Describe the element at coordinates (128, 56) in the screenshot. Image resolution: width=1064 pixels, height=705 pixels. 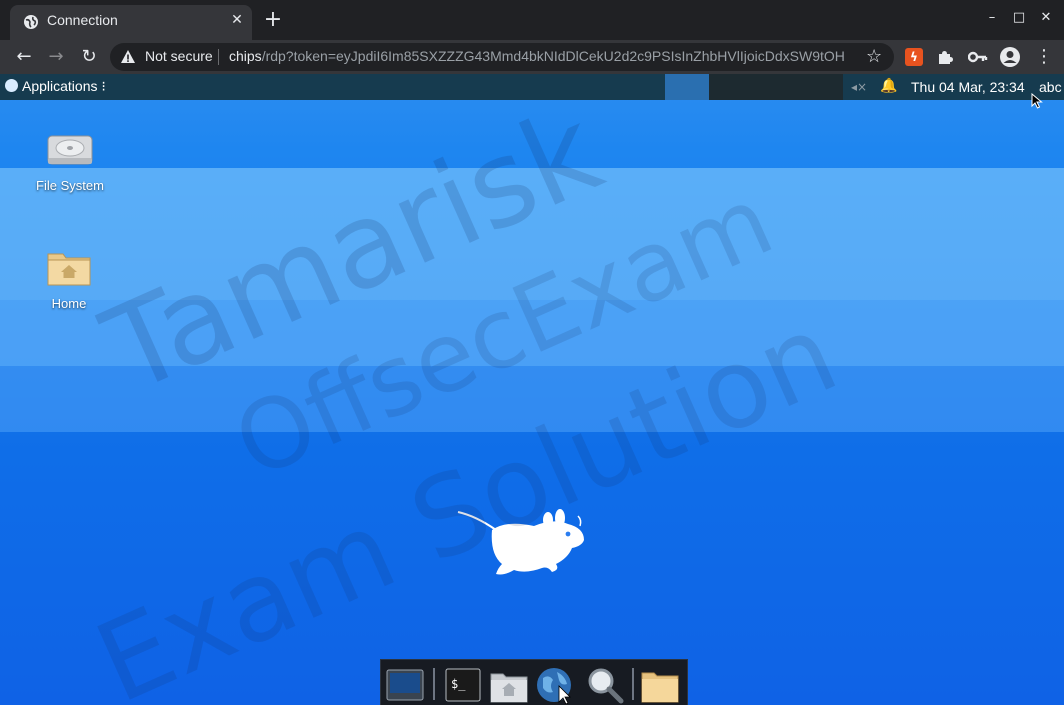
I see `warning-icon` at that location.